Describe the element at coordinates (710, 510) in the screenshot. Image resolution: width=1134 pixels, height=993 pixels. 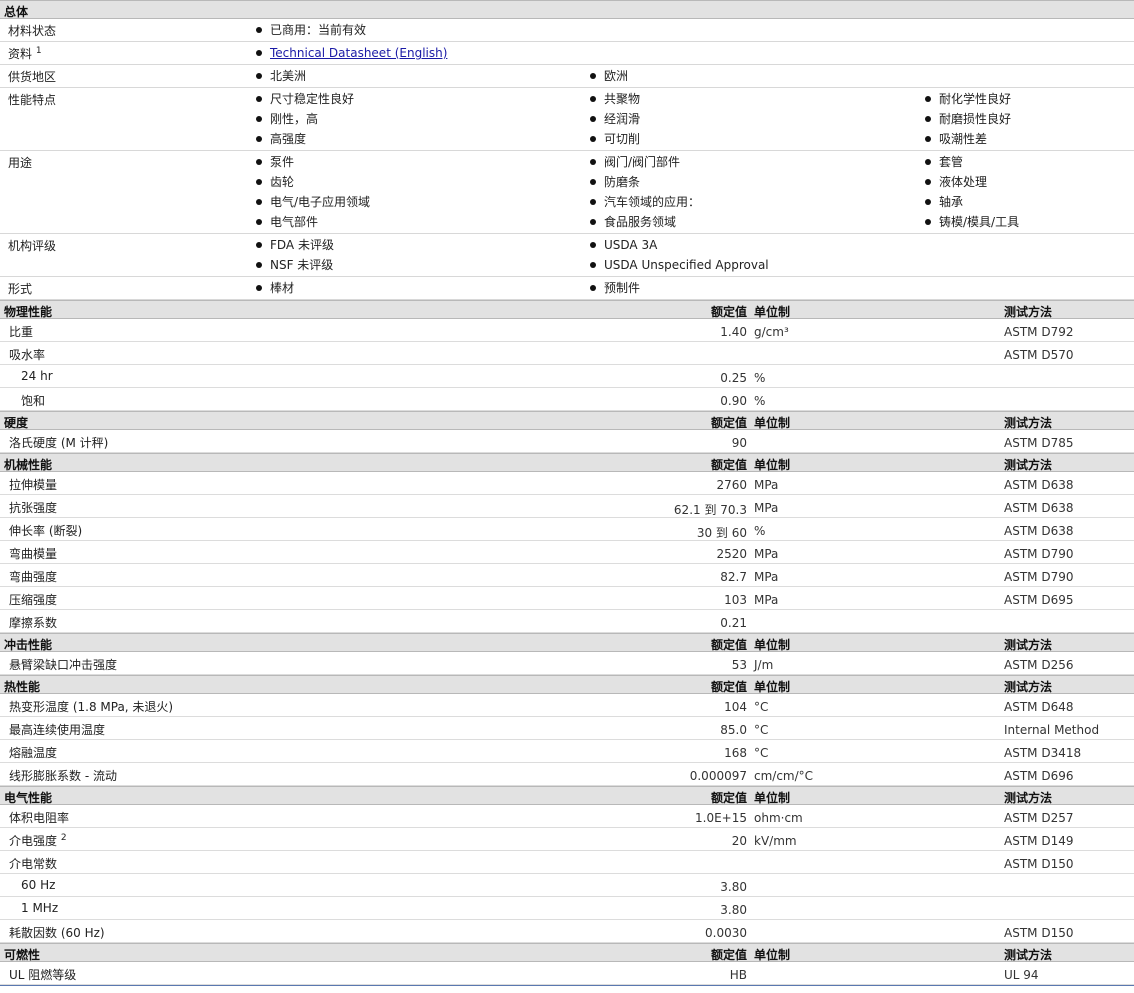
I see `property-value: 62.1 到 70.3` at that location.